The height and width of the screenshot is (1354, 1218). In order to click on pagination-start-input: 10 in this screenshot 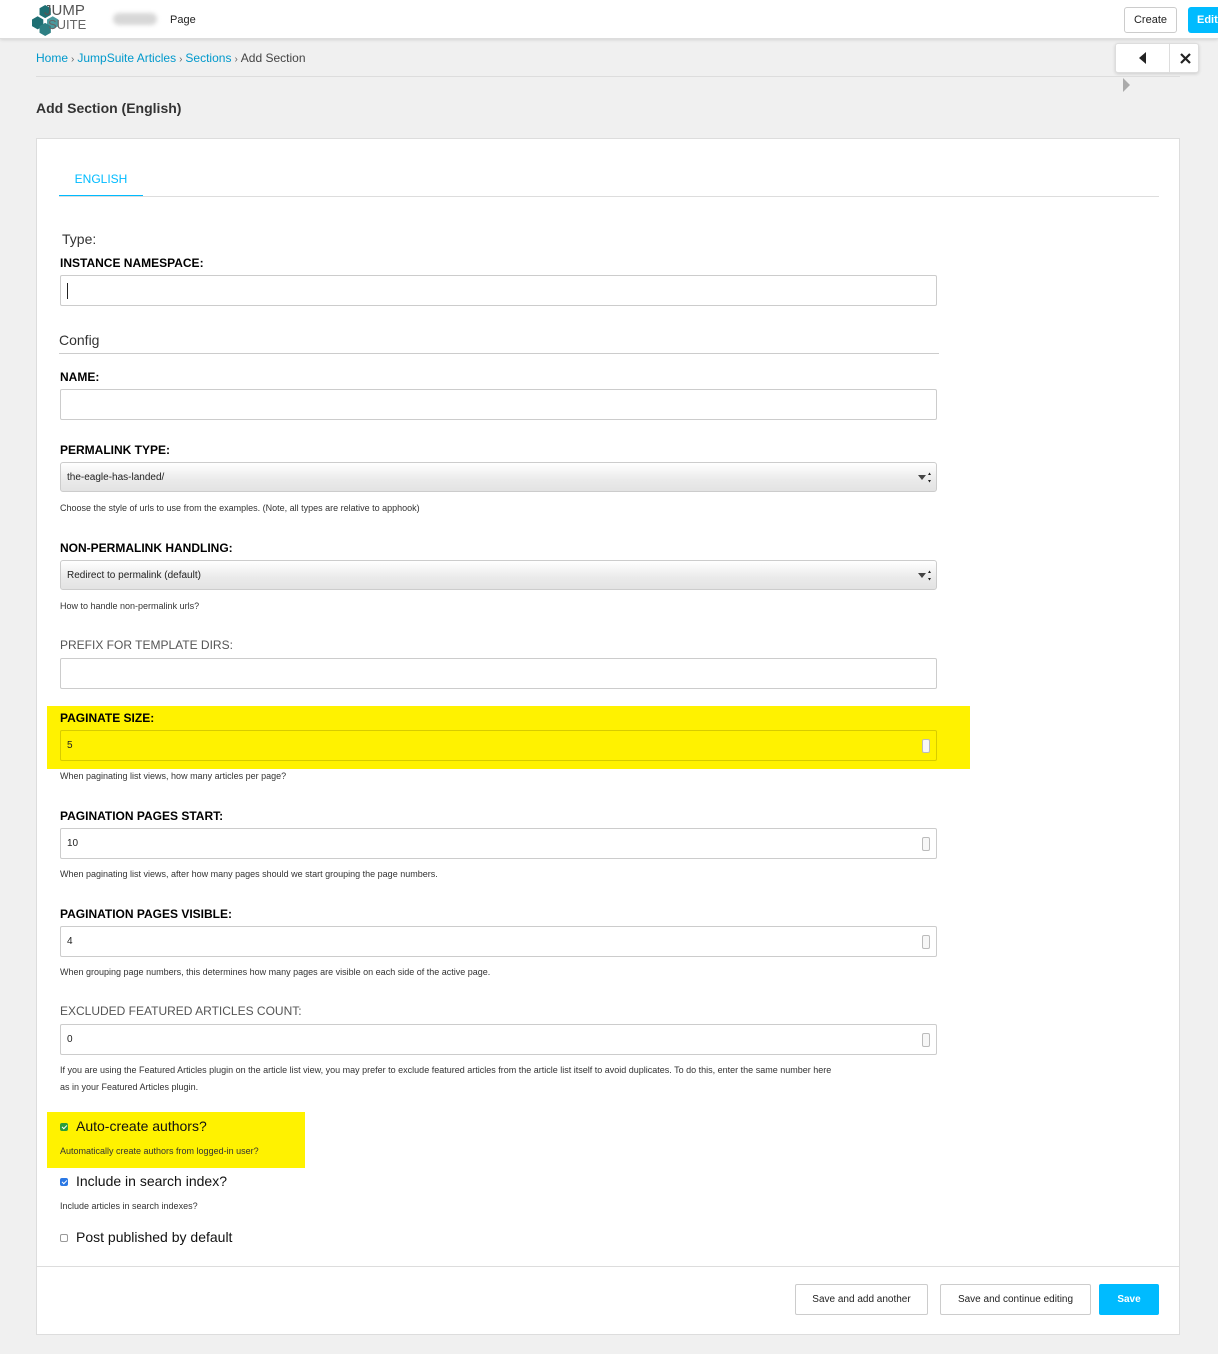, I will do `click(498, 843)`.